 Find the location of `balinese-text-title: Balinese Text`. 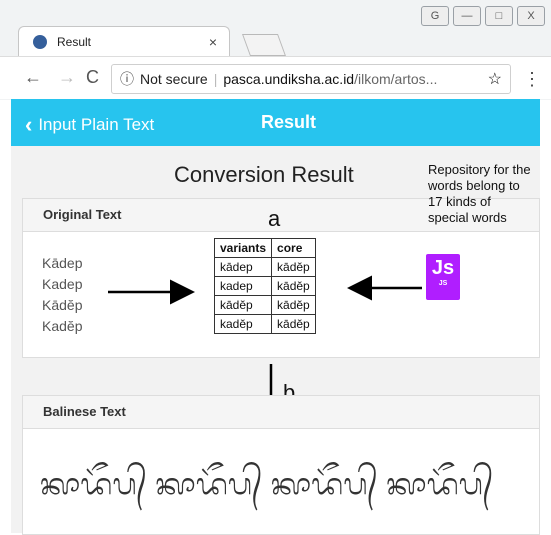

balinese-text-title: Balinese Text is located at coordinates (84, 411).